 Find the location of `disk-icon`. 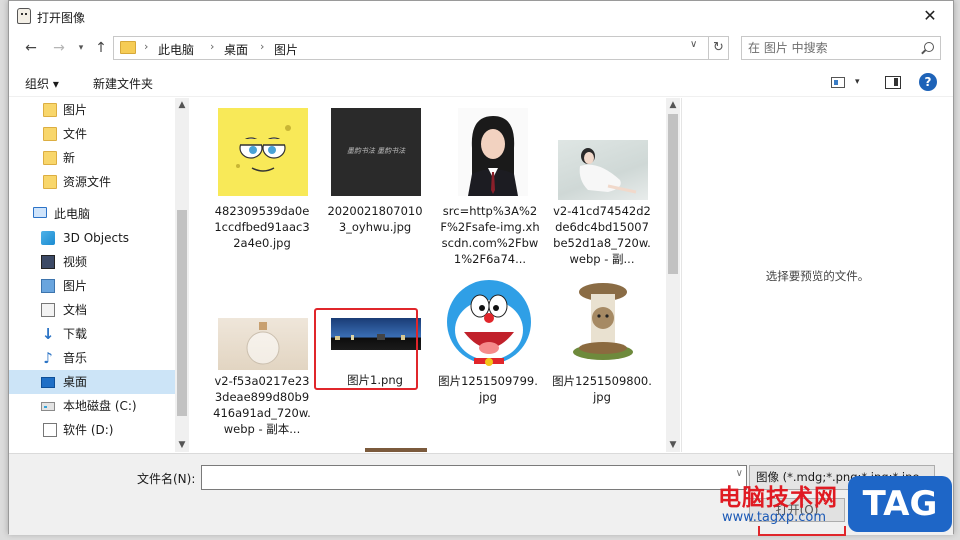

disk-icon is located at coordinates (48, 406).